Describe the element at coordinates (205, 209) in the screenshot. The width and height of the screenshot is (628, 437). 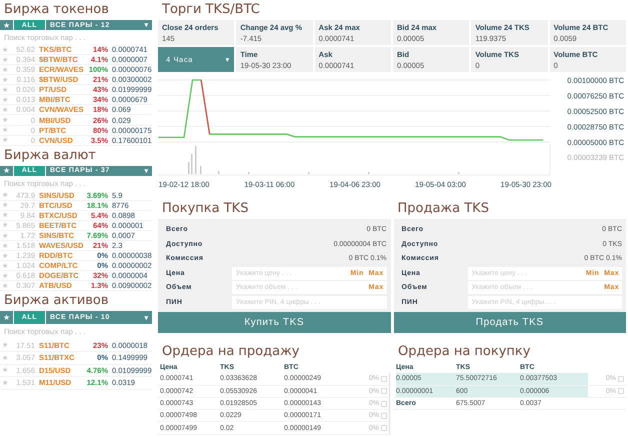
I see `section-title: Покупка TKS` at that location.